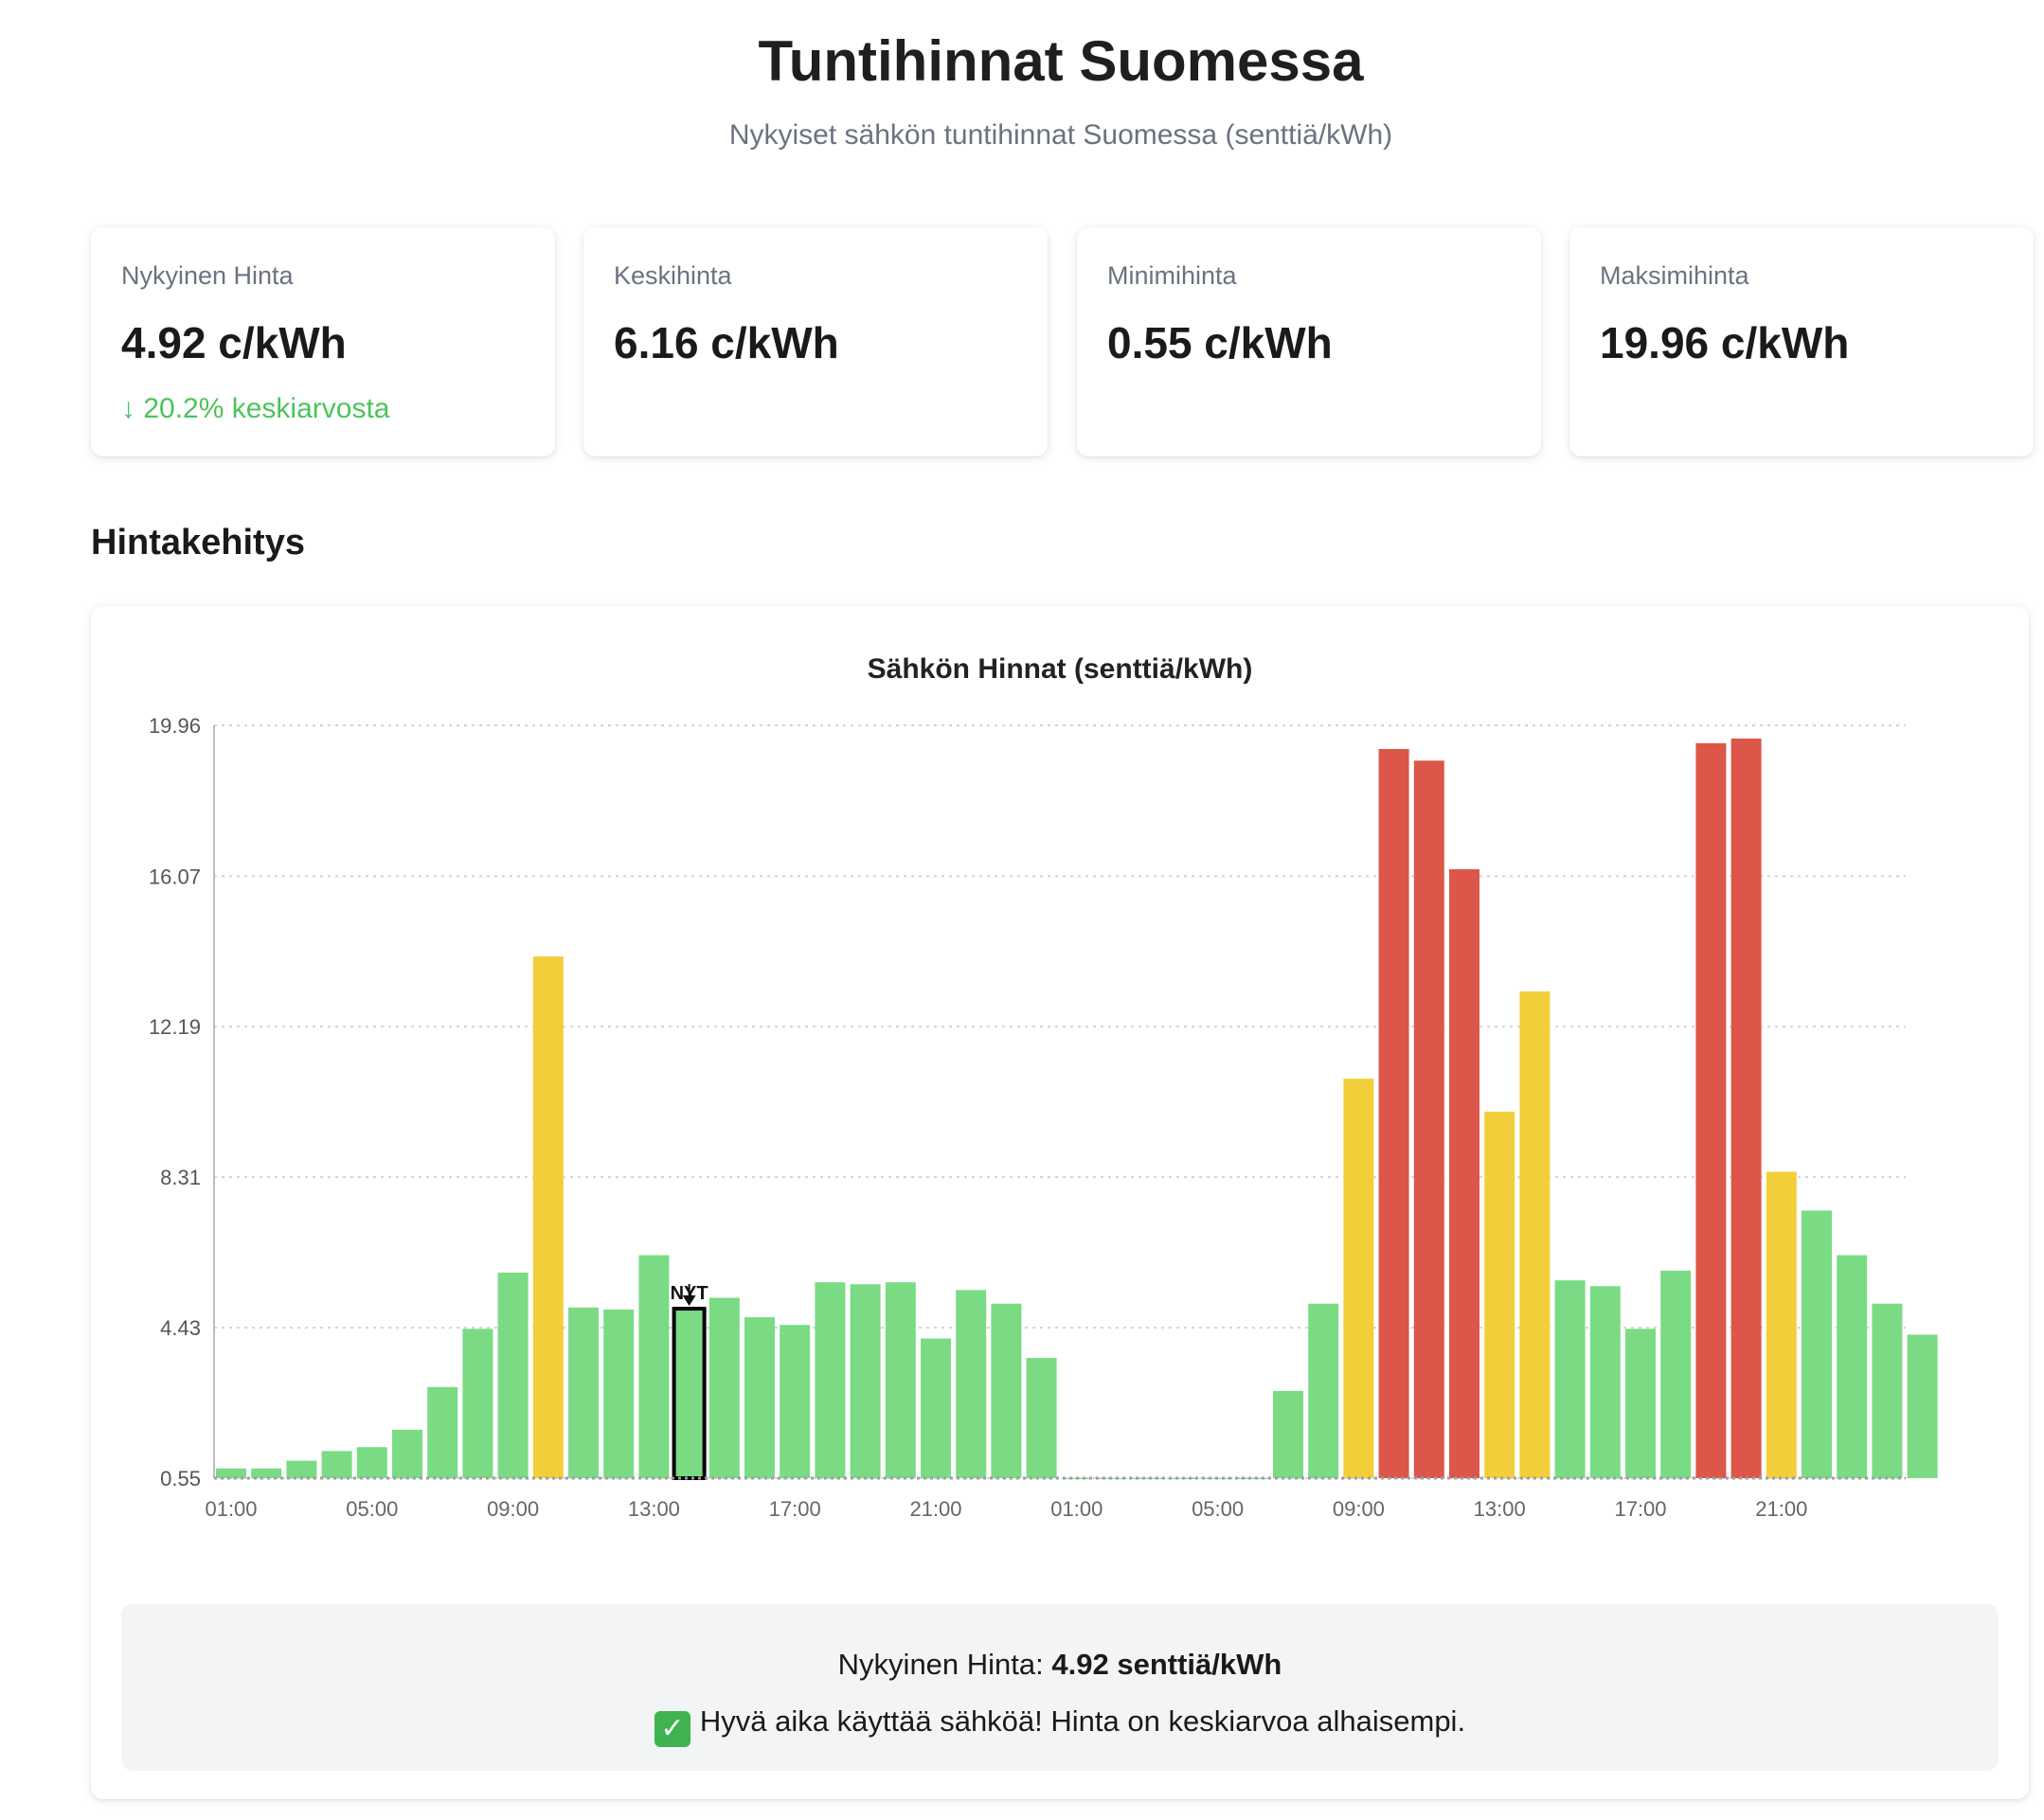 The height and width of the screenshot is (1820, 2044). What do you see at coordinates (198, 542) in the screenshot?
I see `section-title: Hintakehitys` at bounding box center [198, 542].